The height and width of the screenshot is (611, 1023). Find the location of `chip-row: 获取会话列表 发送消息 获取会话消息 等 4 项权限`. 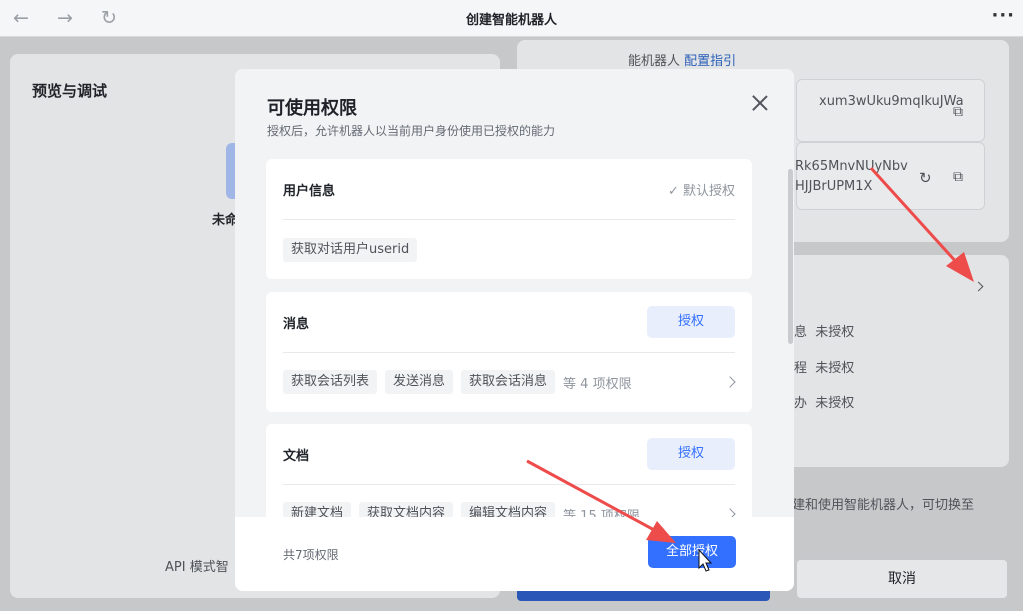

chip-row: 获取会话列表 发送消息 获取会话消息 等 4 项权限 is located at coordinates (457, 382).